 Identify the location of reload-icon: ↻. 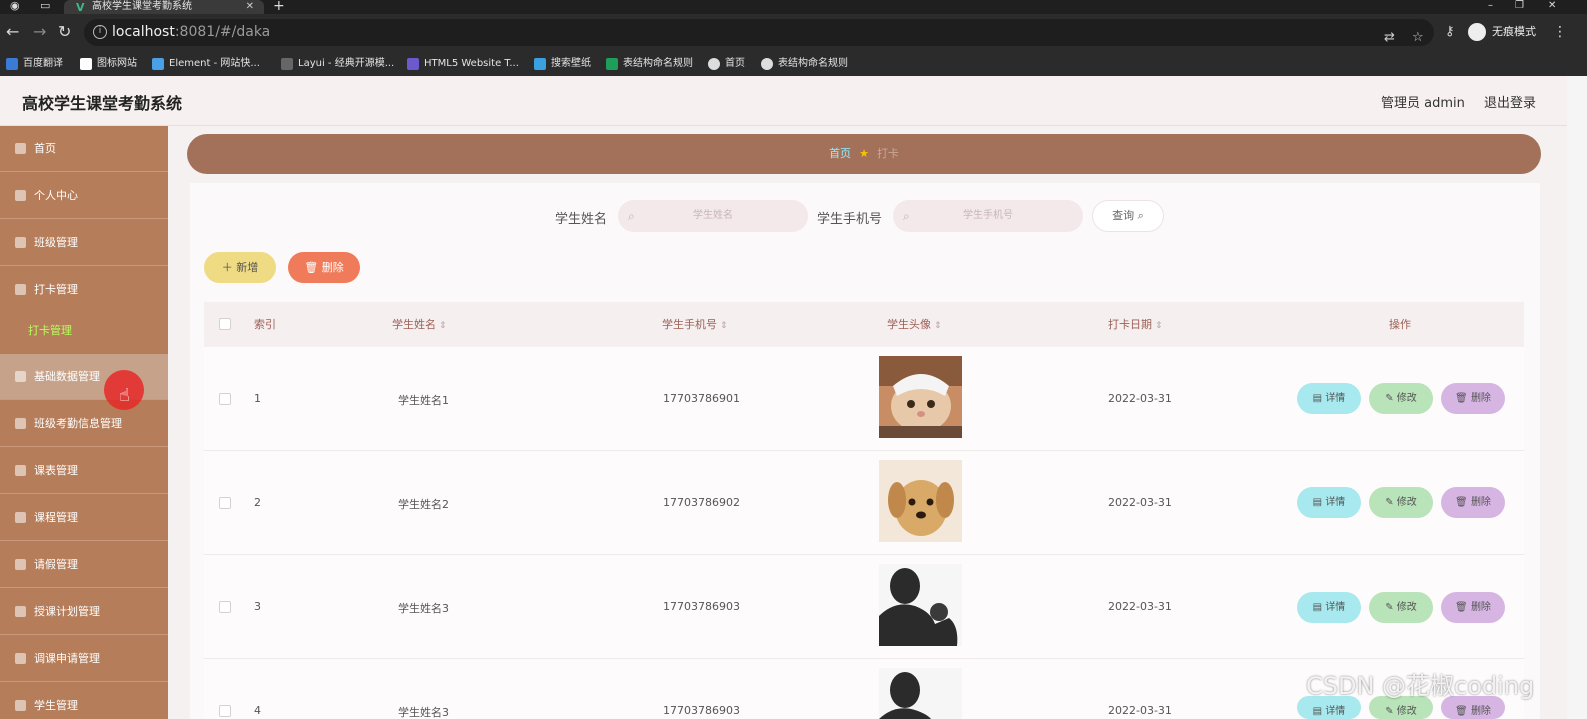
(64, 32).